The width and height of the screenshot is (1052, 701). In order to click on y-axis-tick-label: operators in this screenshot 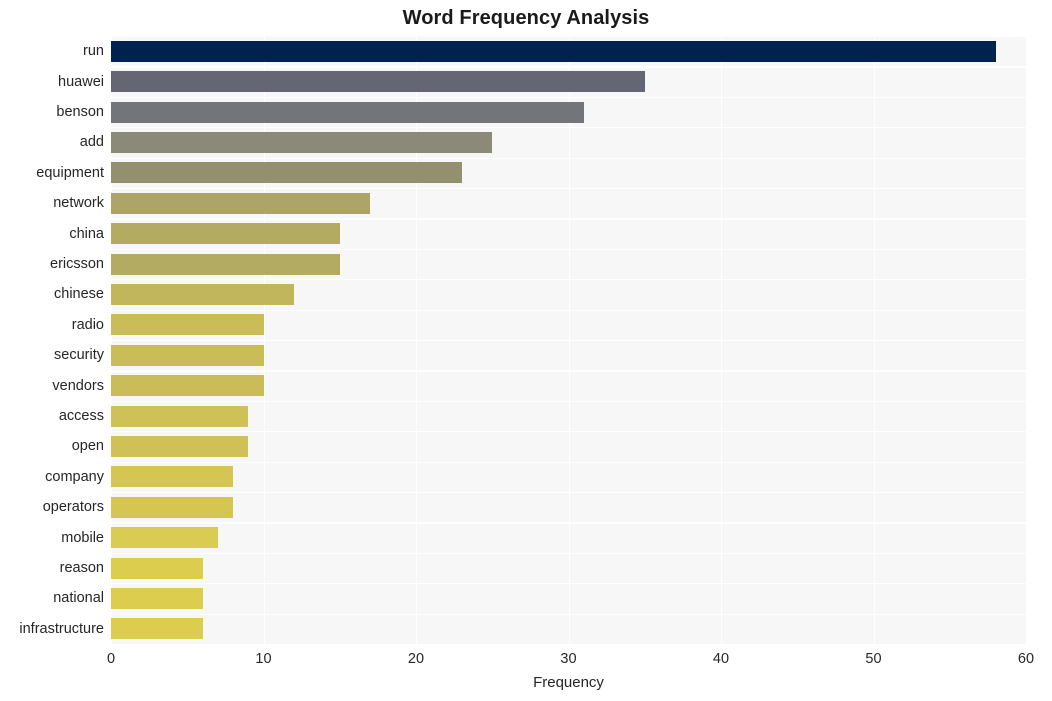, I will do `click(73, 507)`.